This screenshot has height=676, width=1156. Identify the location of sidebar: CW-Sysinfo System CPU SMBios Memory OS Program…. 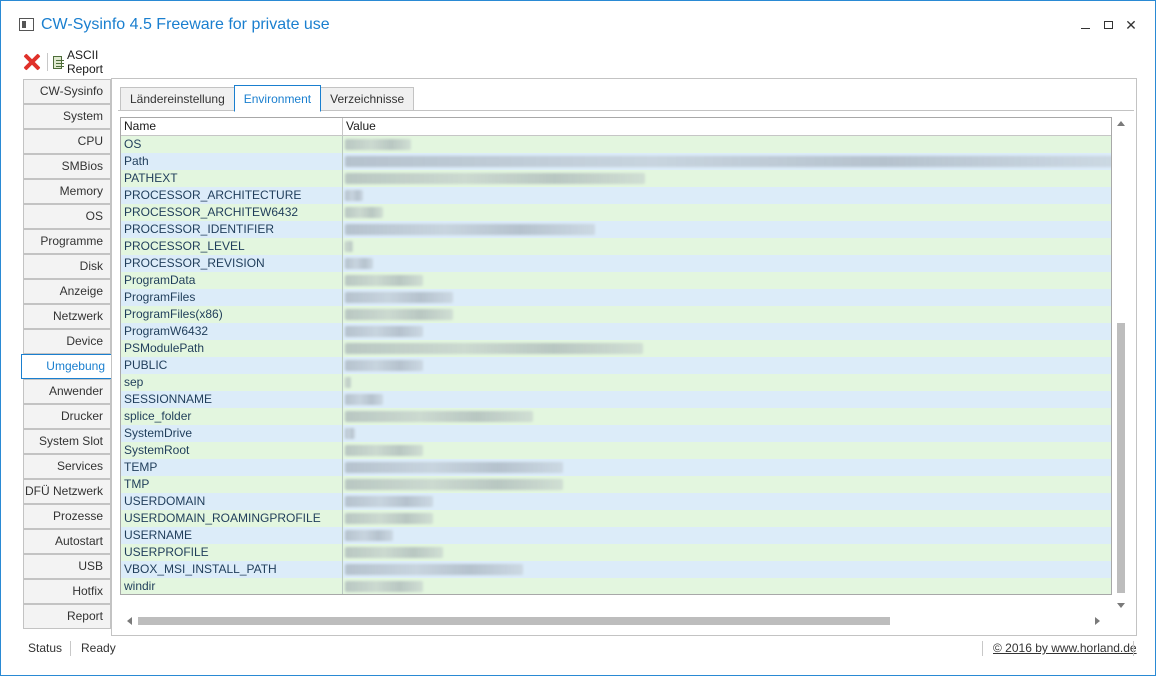
(67, 354).